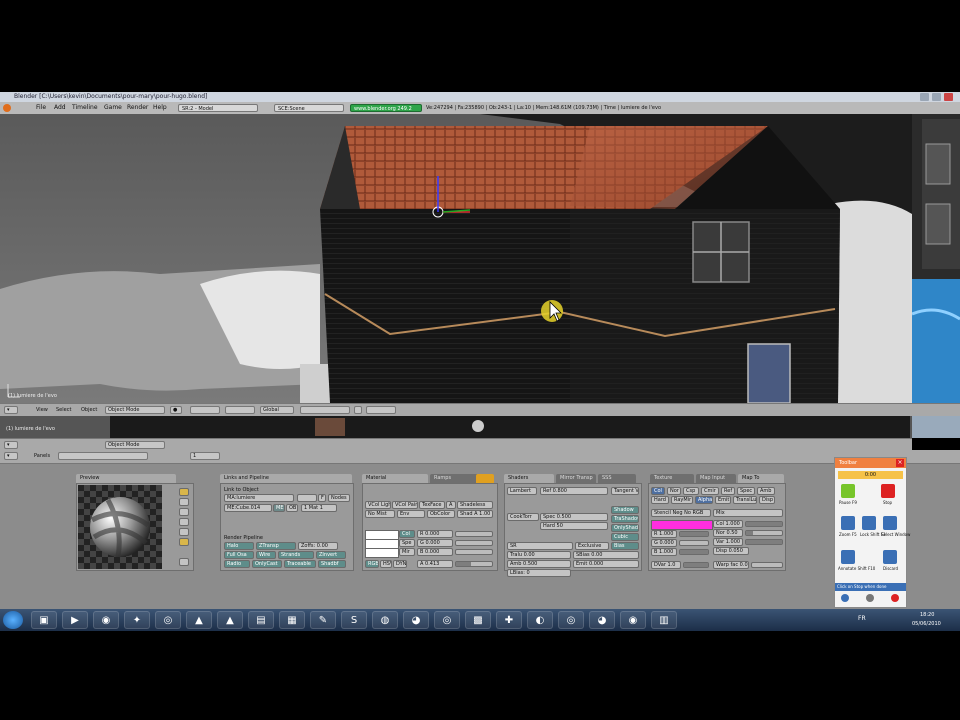  What do you see at coordinates (307, 498) in the screenshot?
I see `material-browse-button` at bounding box center [307, 498].